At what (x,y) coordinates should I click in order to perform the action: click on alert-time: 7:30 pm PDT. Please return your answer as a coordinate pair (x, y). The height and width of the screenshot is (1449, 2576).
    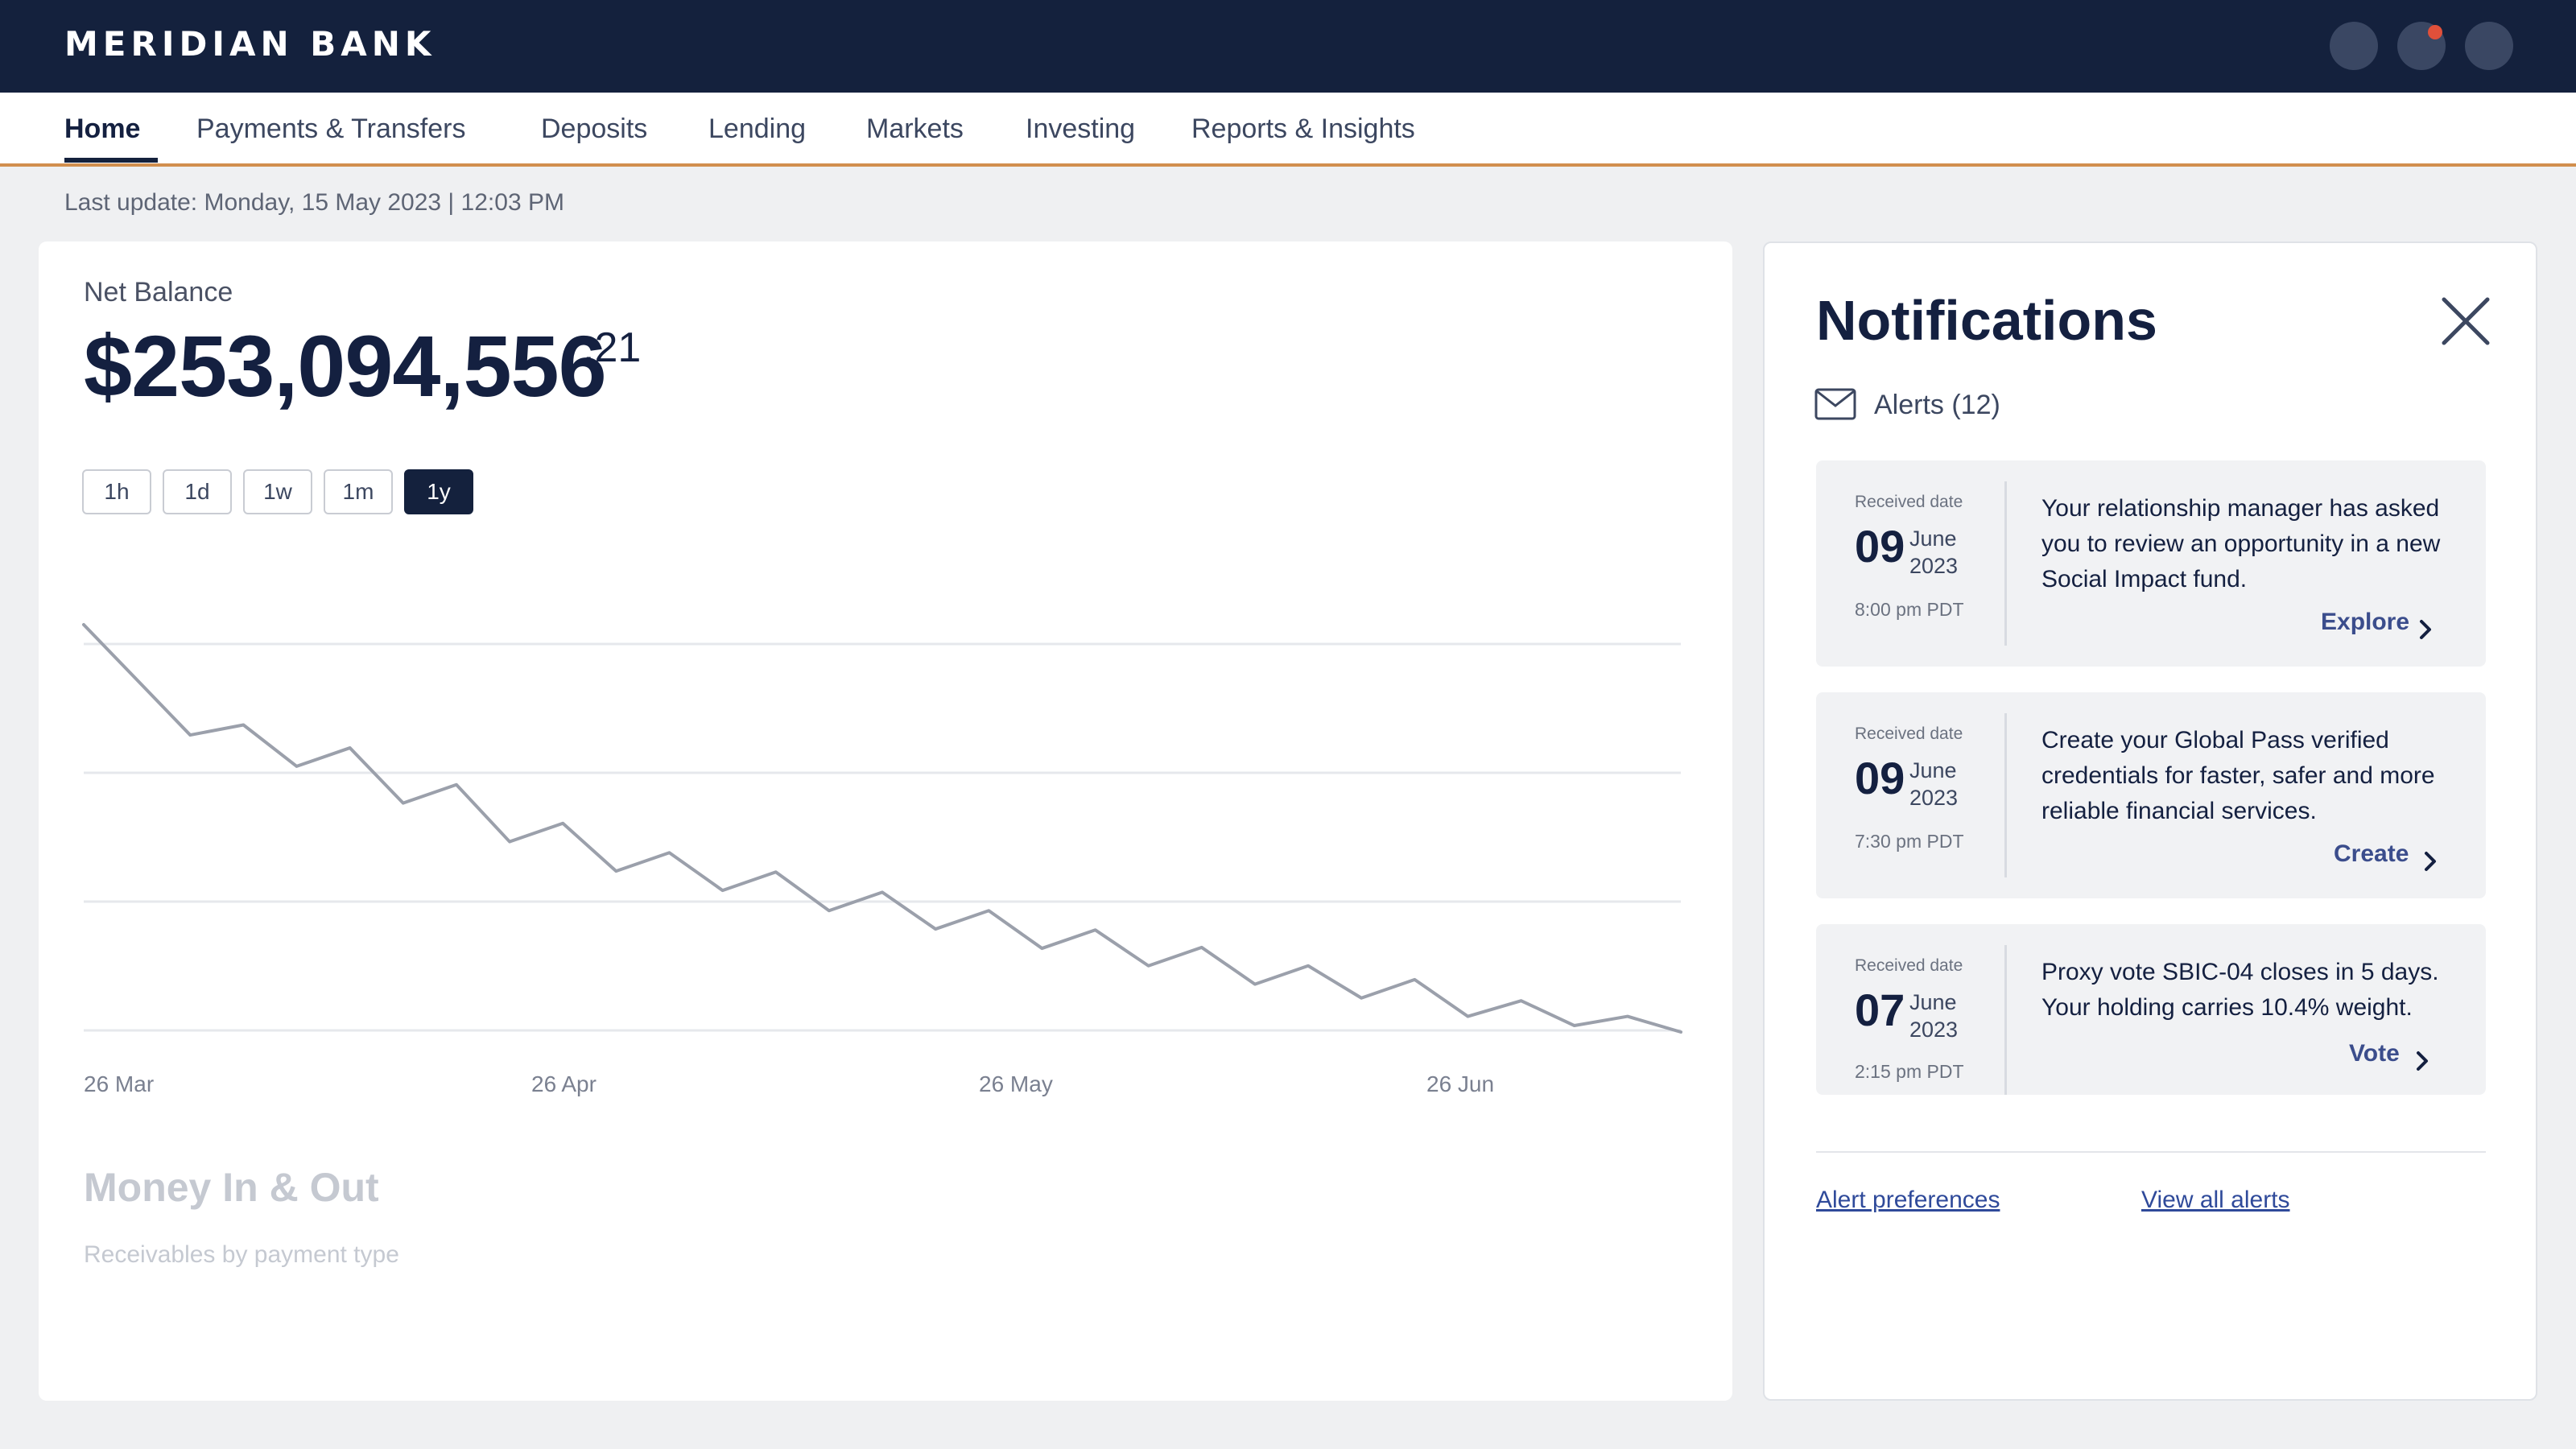
    Looking at the image, I should click on (1909, 842).